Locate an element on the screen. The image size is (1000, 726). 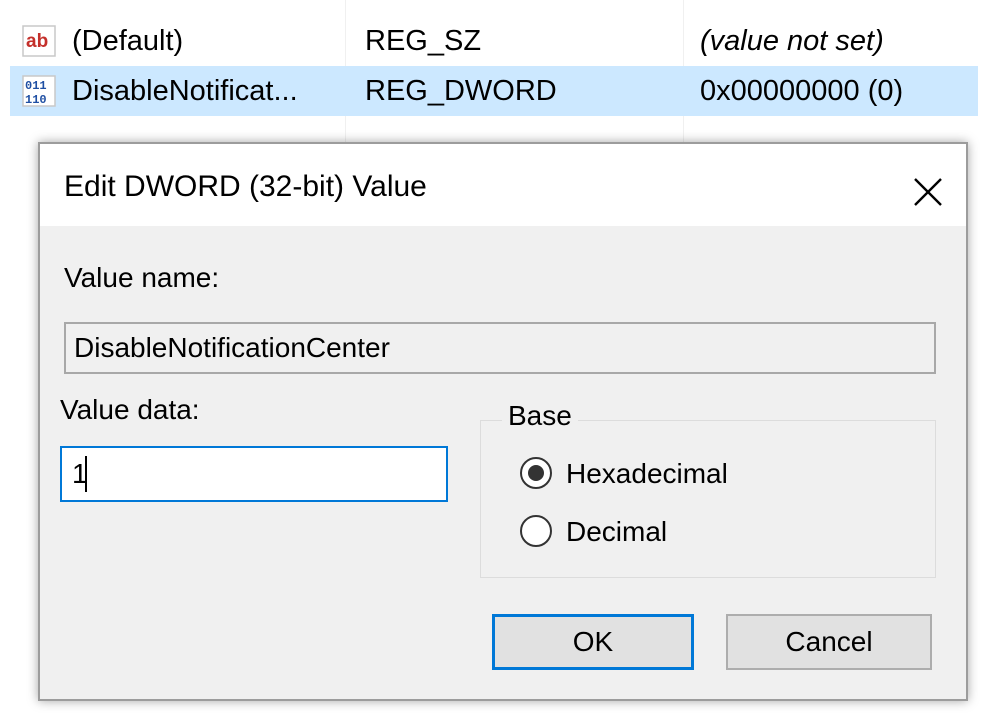
dialog-titlebar: Edit DWORD (32-bit) Value is located at coordinates (503, 185).